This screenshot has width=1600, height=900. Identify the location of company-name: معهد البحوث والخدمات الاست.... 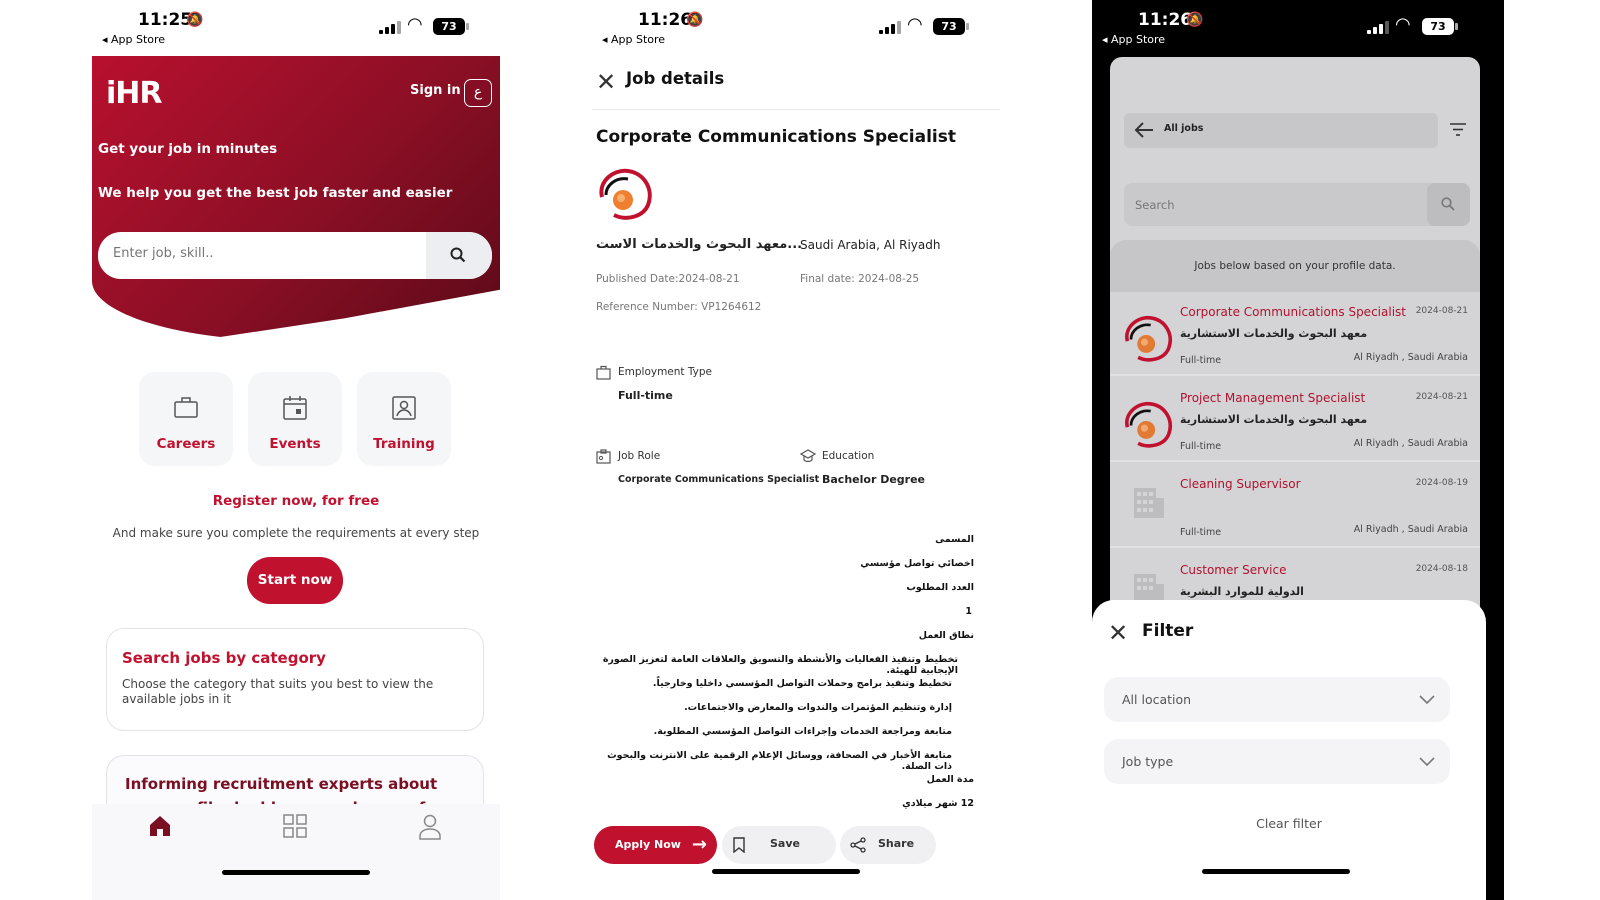
(699, 244).